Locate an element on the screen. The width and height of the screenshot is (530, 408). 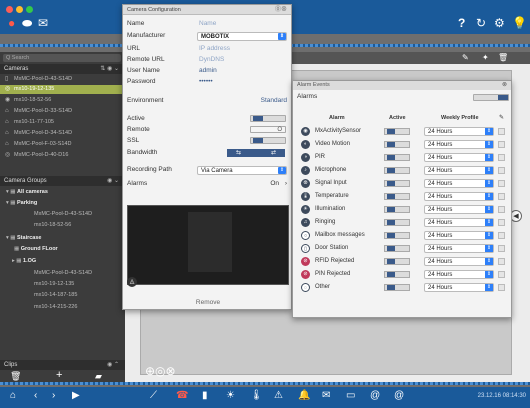
play-icon: ▶ is located at coordinates (76, 395).